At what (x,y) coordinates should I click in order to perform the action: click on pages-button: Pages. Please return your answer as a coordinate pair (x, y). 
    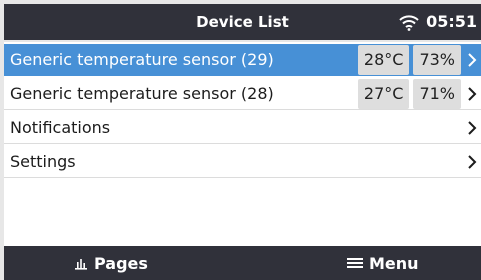
    Looking at the image, I should click on (111, 263).